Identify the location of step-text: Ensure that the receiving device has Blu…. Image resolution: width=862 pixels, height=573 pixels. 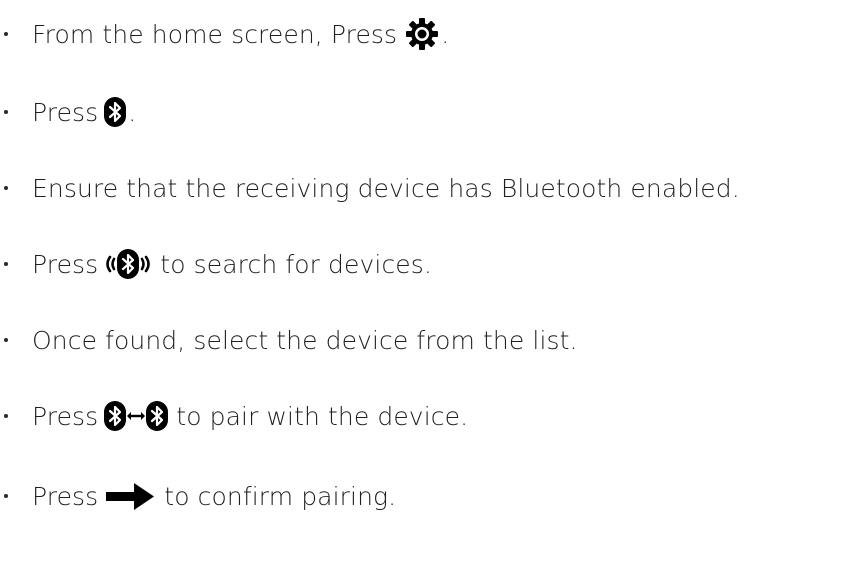
(386, 188).